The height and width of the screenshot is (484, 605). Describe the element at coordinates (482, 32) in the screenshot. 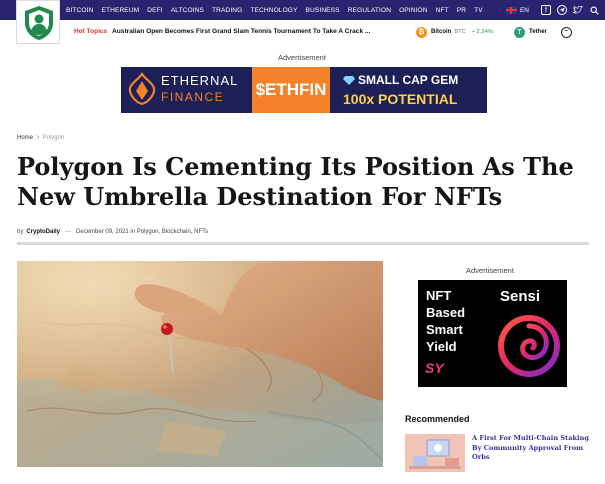

I see `ticker-bitcoin-change: + 2.24%` at that location.